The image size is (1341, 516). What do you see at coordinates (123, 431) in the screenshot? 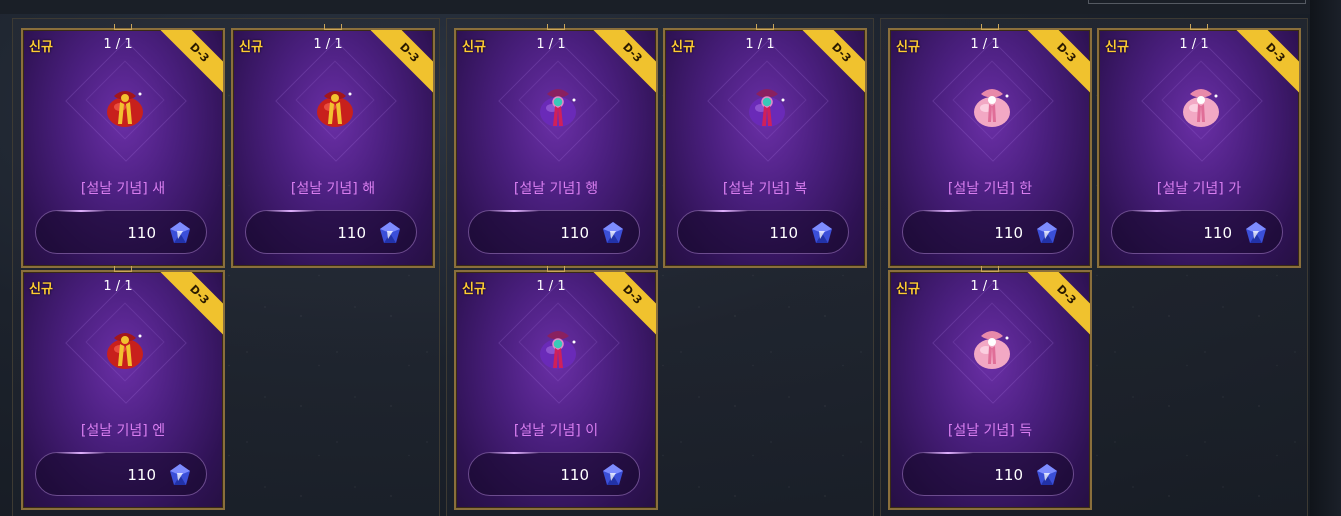
I see `item-title: [설날 기념] 엔` at bounding box center [123, 431].